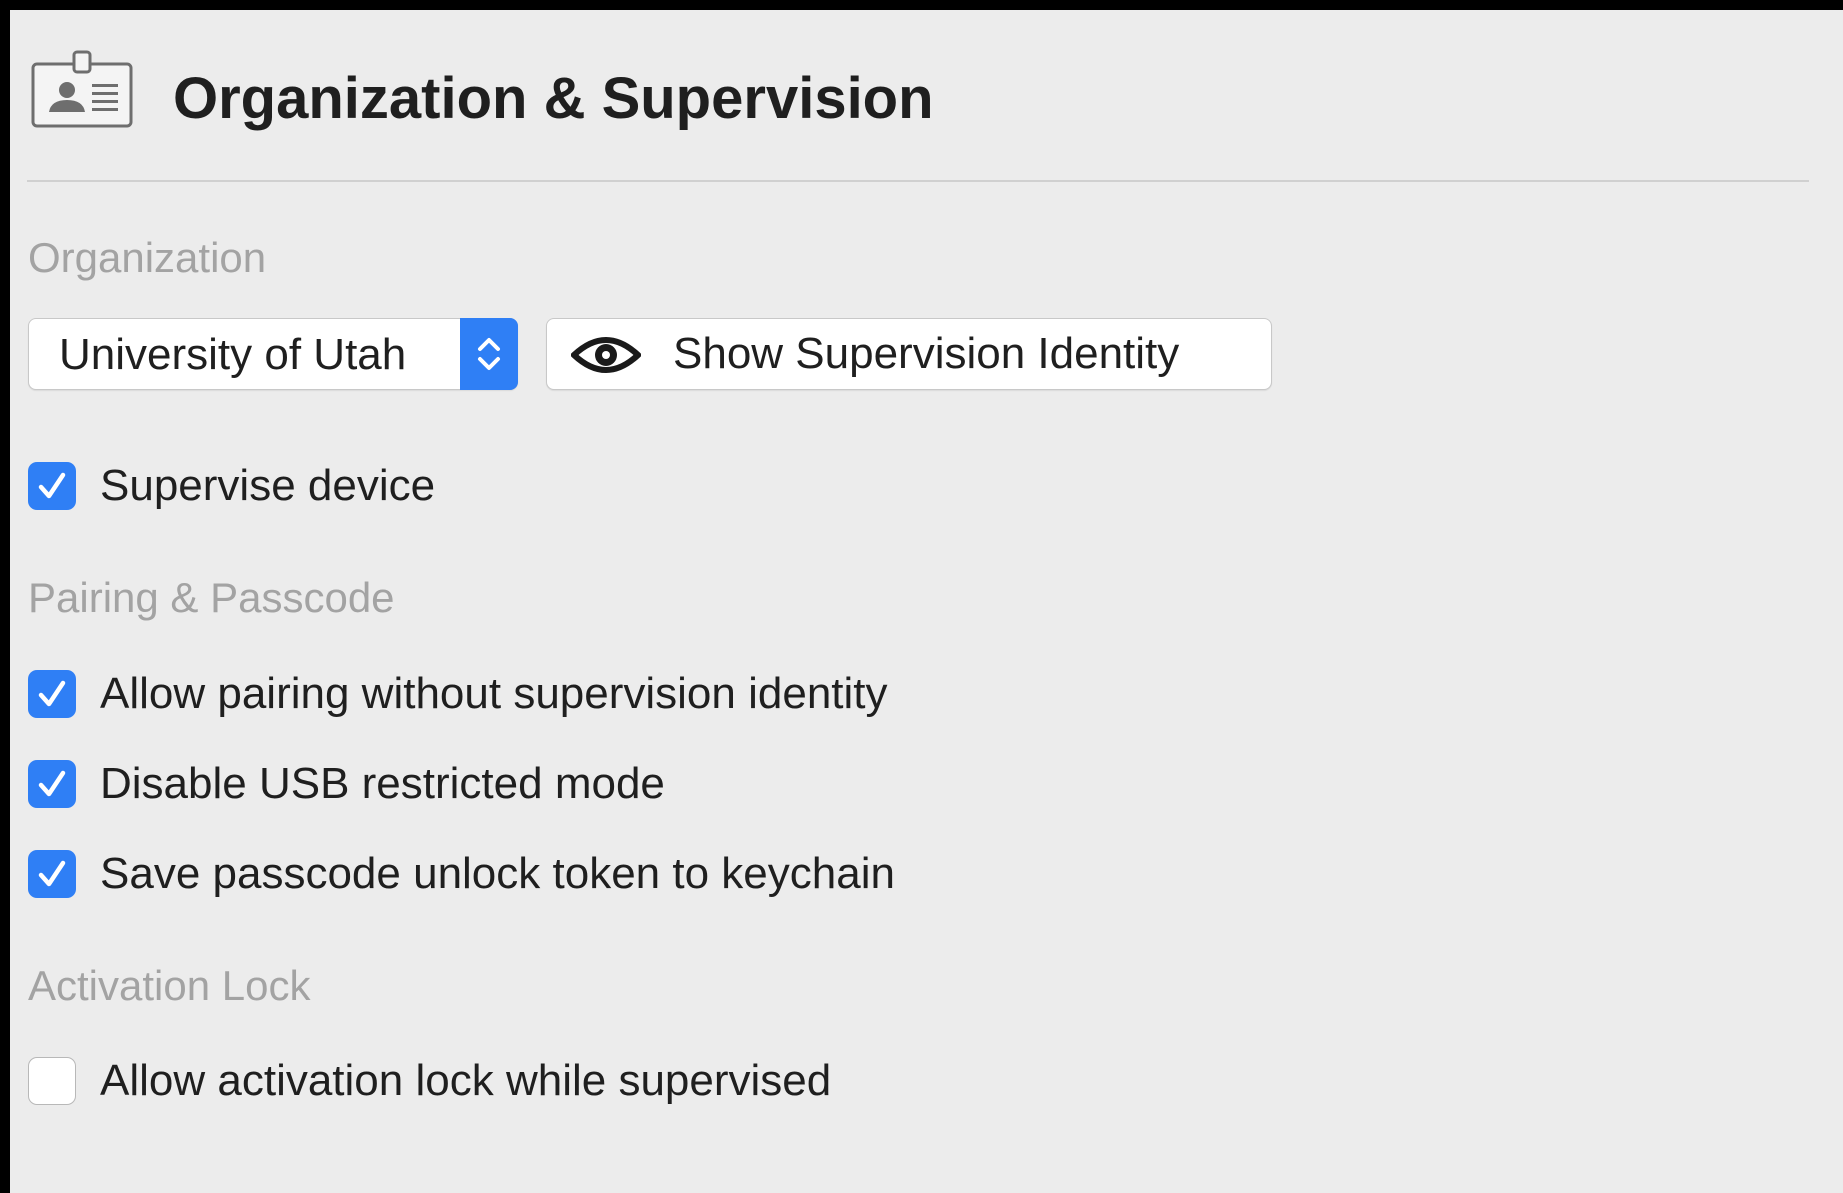  Describe the element at coordinates (52, 1081) in the screenshot. I see `allow-activation-lock-checkbox` at that location.